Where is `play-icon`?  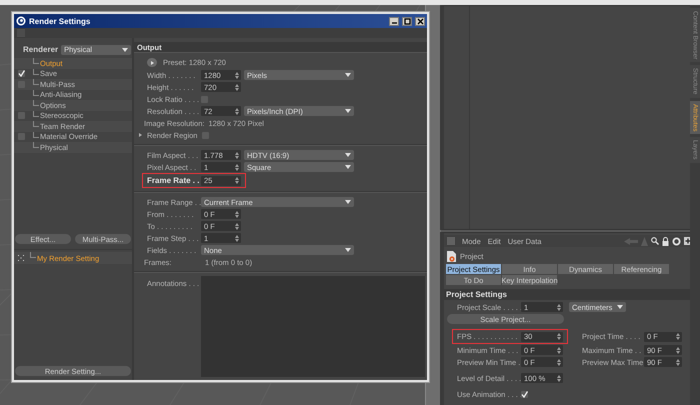 play-icon is located at coordinates (152, 62).